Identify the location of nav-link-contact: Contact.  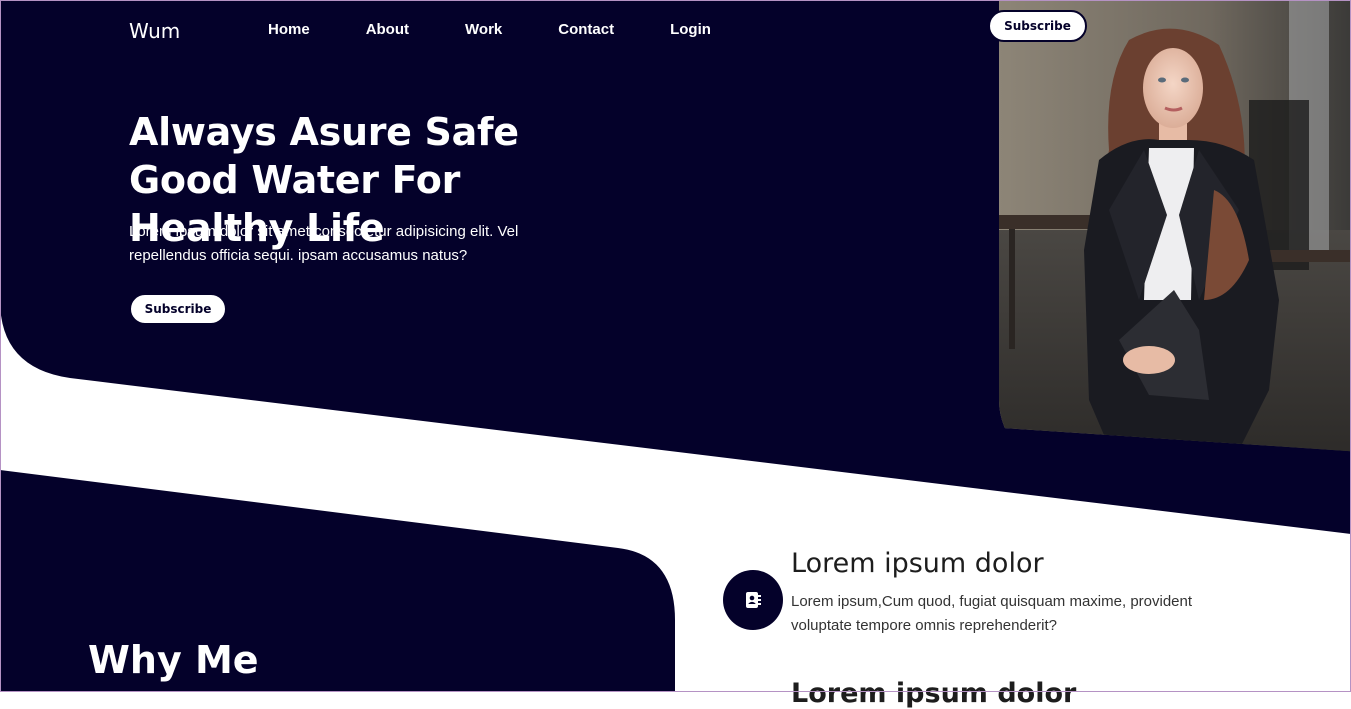
(586, 29).